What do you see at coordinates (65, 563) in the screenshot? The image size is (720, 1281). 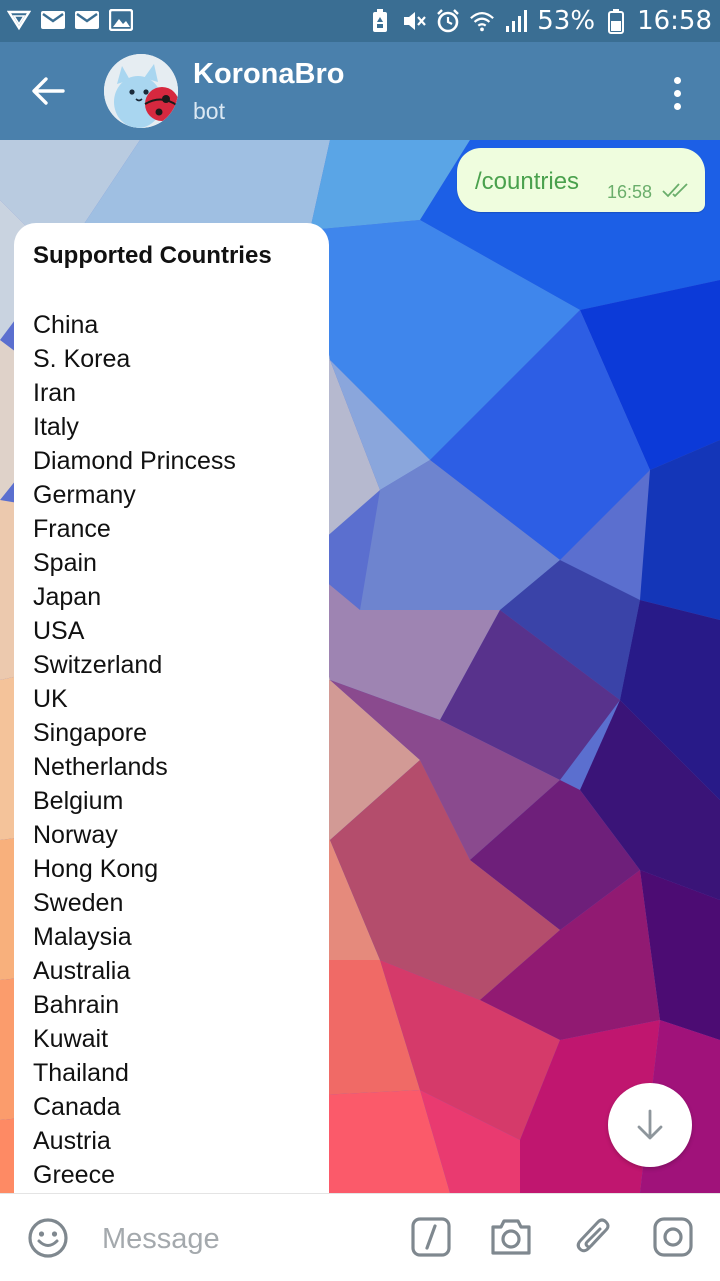 I see `list-item: Spain` at bounding box center [65, 563].